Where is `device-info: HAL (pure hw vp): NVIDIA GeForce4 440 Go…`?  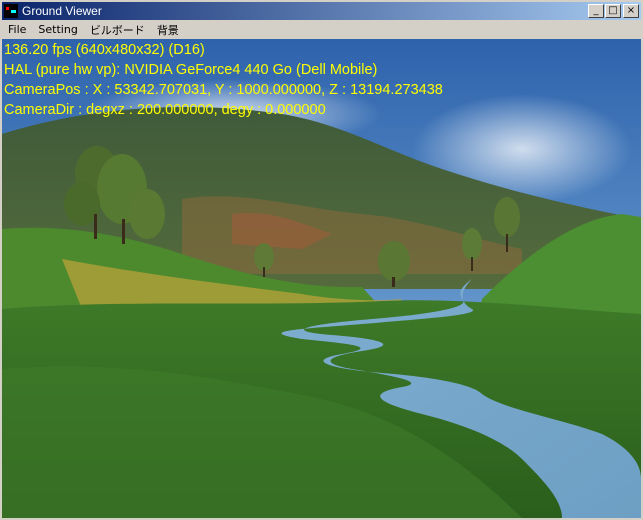 device-info: HAL (pure hw vp): NVIDIA GeForce4 440 Go… is located at coordinates (191, 70).